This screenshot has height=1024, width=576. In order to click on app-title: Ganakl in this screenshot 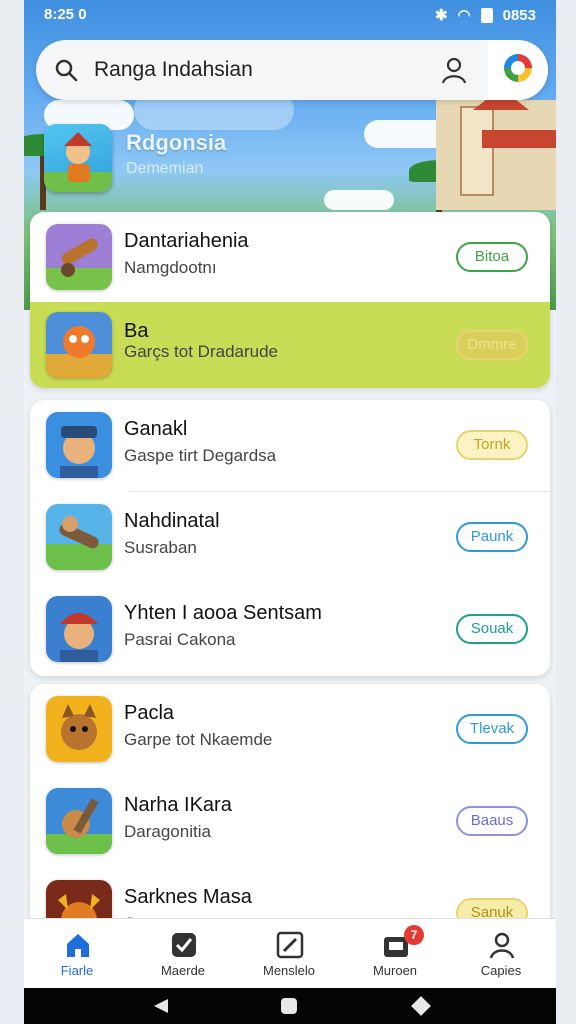, I will do `click(156, 429)`.